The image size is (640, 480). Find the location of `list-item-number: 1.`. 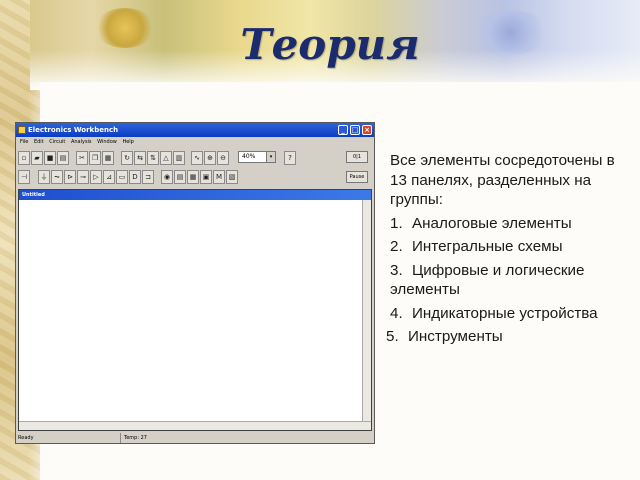

list-item-number: 1. is located at coordinates (396, 223).